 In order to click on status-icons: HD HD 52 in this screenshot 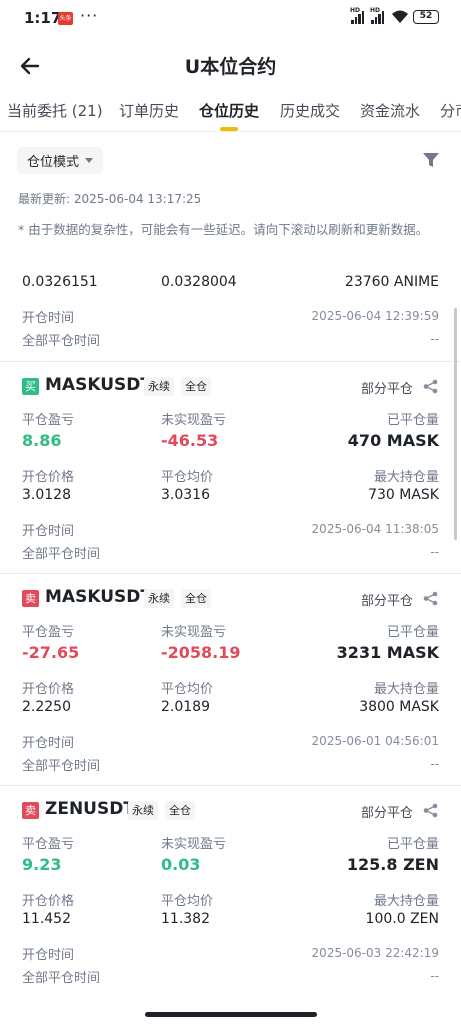, I will do `click(394, 15)`.